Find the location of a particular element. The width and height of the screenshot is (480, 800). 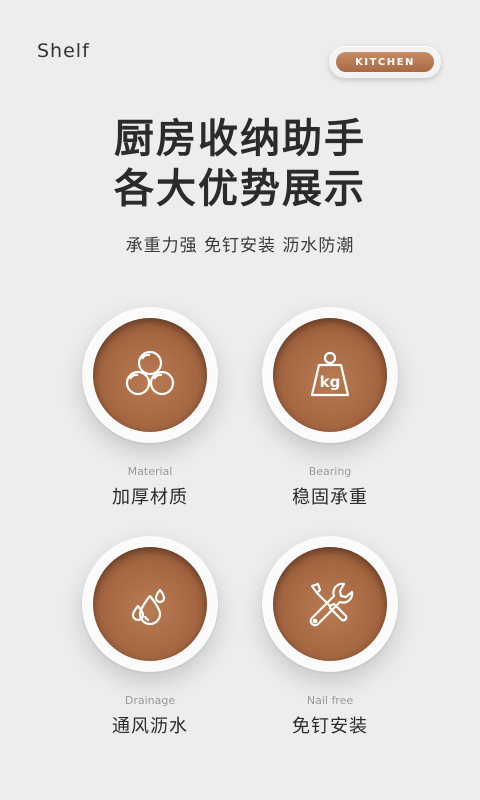

kitchen-badge-label: KITCHEN is located at coordinates (385, 62).